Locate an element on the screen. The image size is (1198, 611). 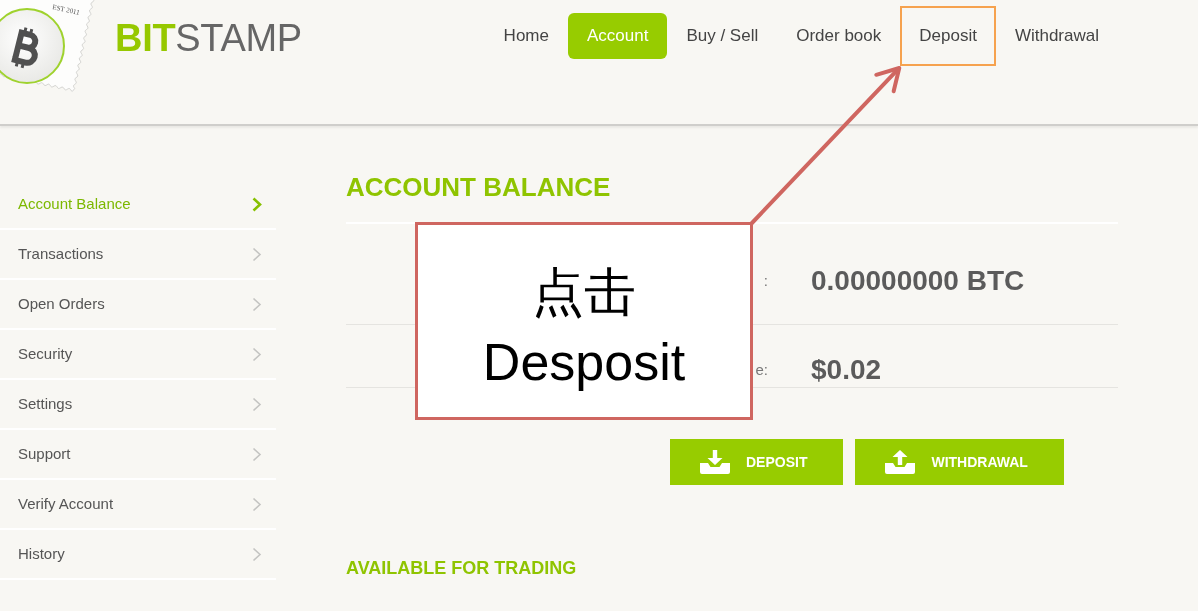
nav-link: Order book is located at coordinates (839, 36).